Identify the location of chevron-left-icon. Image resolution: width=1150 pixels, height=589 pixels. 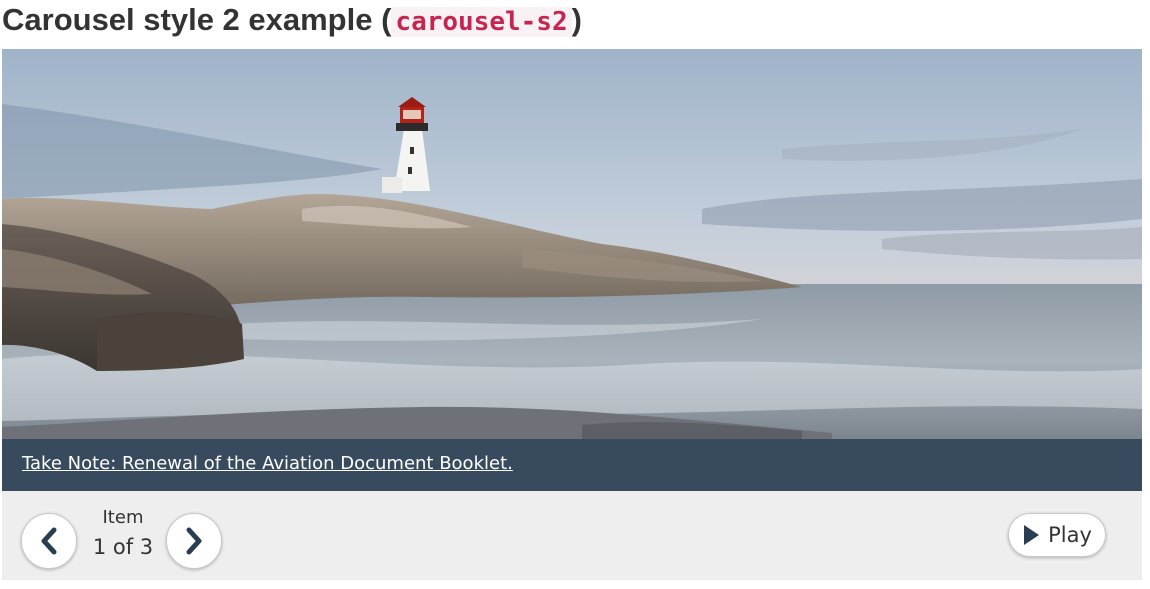
(49, 541).